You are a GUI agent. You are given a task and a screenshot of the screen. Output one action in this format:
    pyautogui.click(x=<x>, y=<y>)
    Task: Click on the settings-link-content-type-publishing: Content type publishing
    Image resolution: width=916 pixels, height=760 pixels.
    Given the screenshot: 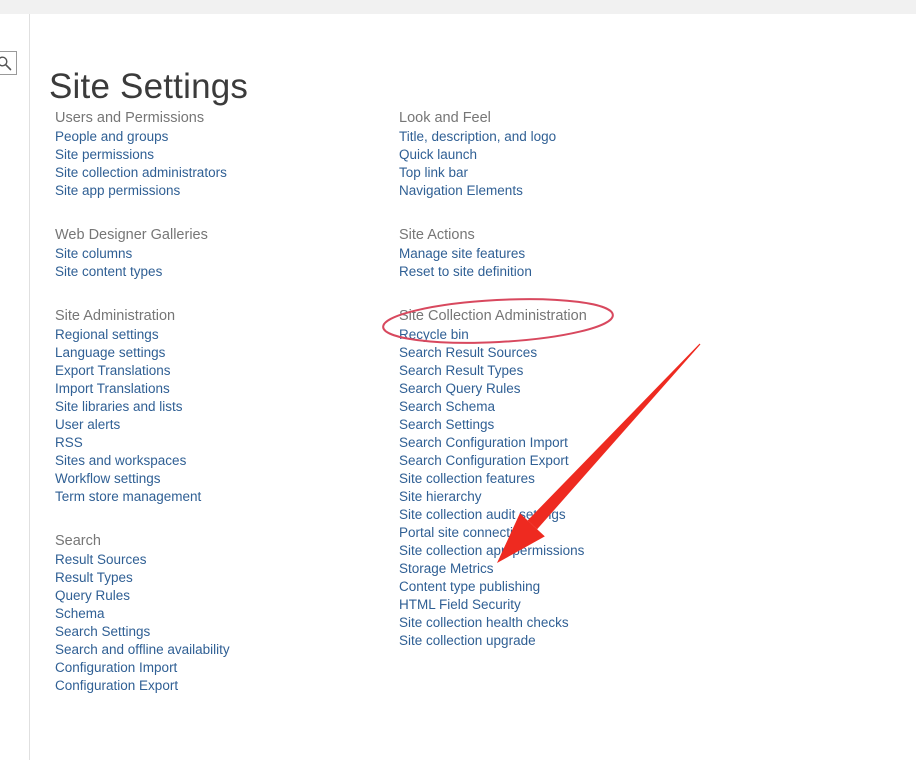 What is the action you would take?
    pyautogui.click(x=469, y=586)
    